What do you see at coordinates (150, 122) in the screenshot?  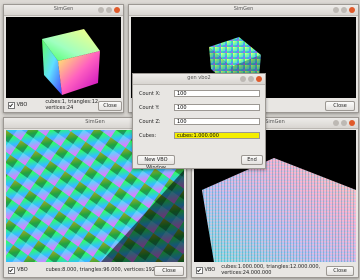 I see `count-z-label: Count Z:` at bounding box center [150, 122].